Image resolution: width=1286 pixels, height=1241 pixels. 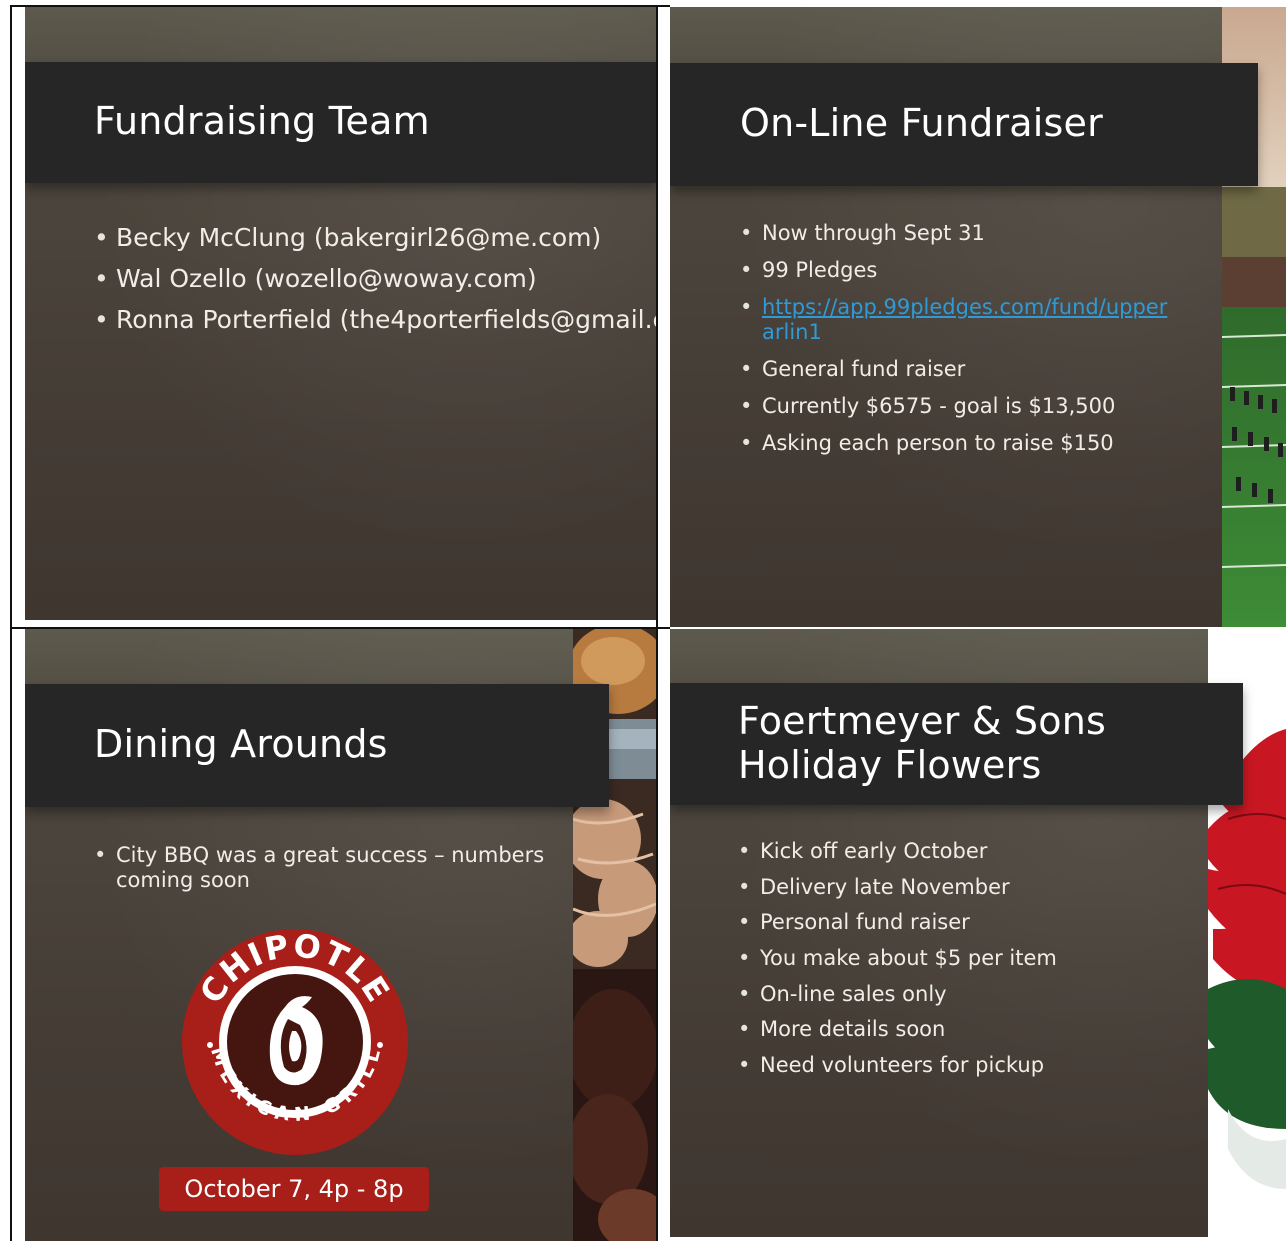 What do you see at coordinates (890, 765) in the screenshot?
I see `slide-title-line2: Holiday Flowers` at bounding box center [890, 765].